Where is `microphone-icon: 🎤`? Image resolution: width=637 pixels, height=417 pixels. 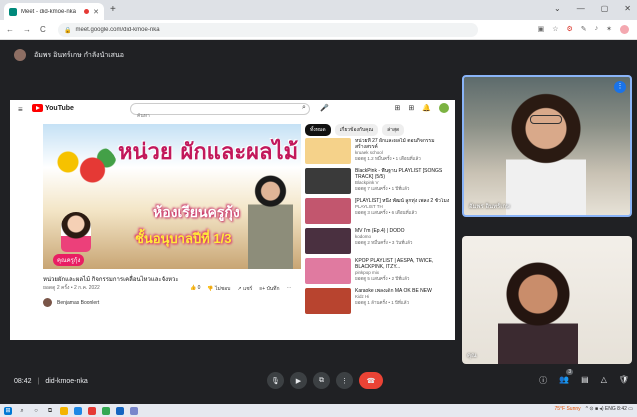
microphone-icon: 🎤 is located at coordinates (324, 108).